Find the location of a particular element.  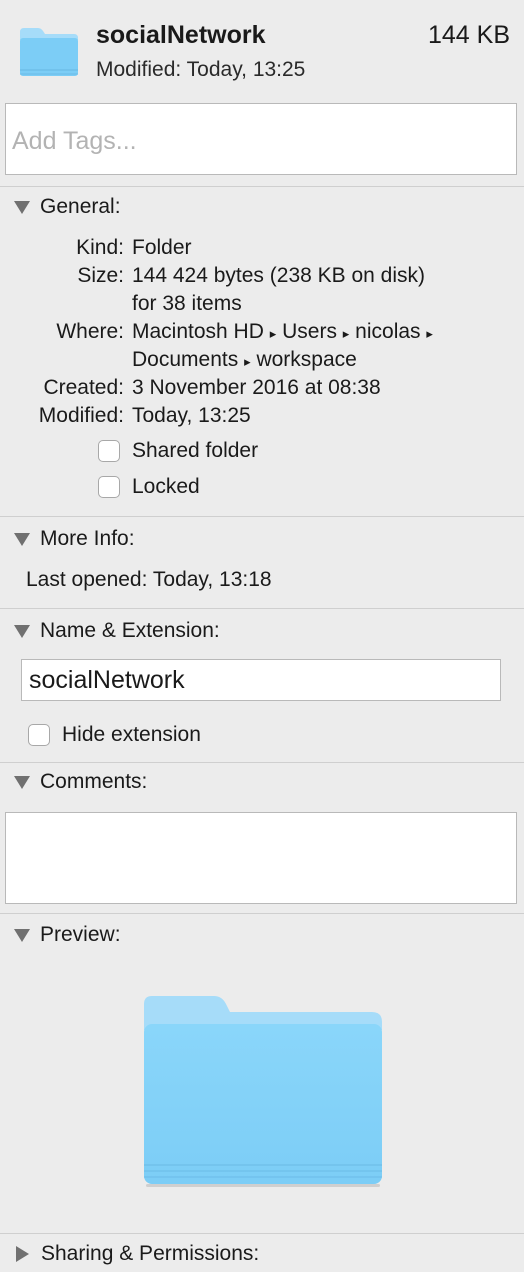

created-label: Created: is located at coordinates (83, 387).